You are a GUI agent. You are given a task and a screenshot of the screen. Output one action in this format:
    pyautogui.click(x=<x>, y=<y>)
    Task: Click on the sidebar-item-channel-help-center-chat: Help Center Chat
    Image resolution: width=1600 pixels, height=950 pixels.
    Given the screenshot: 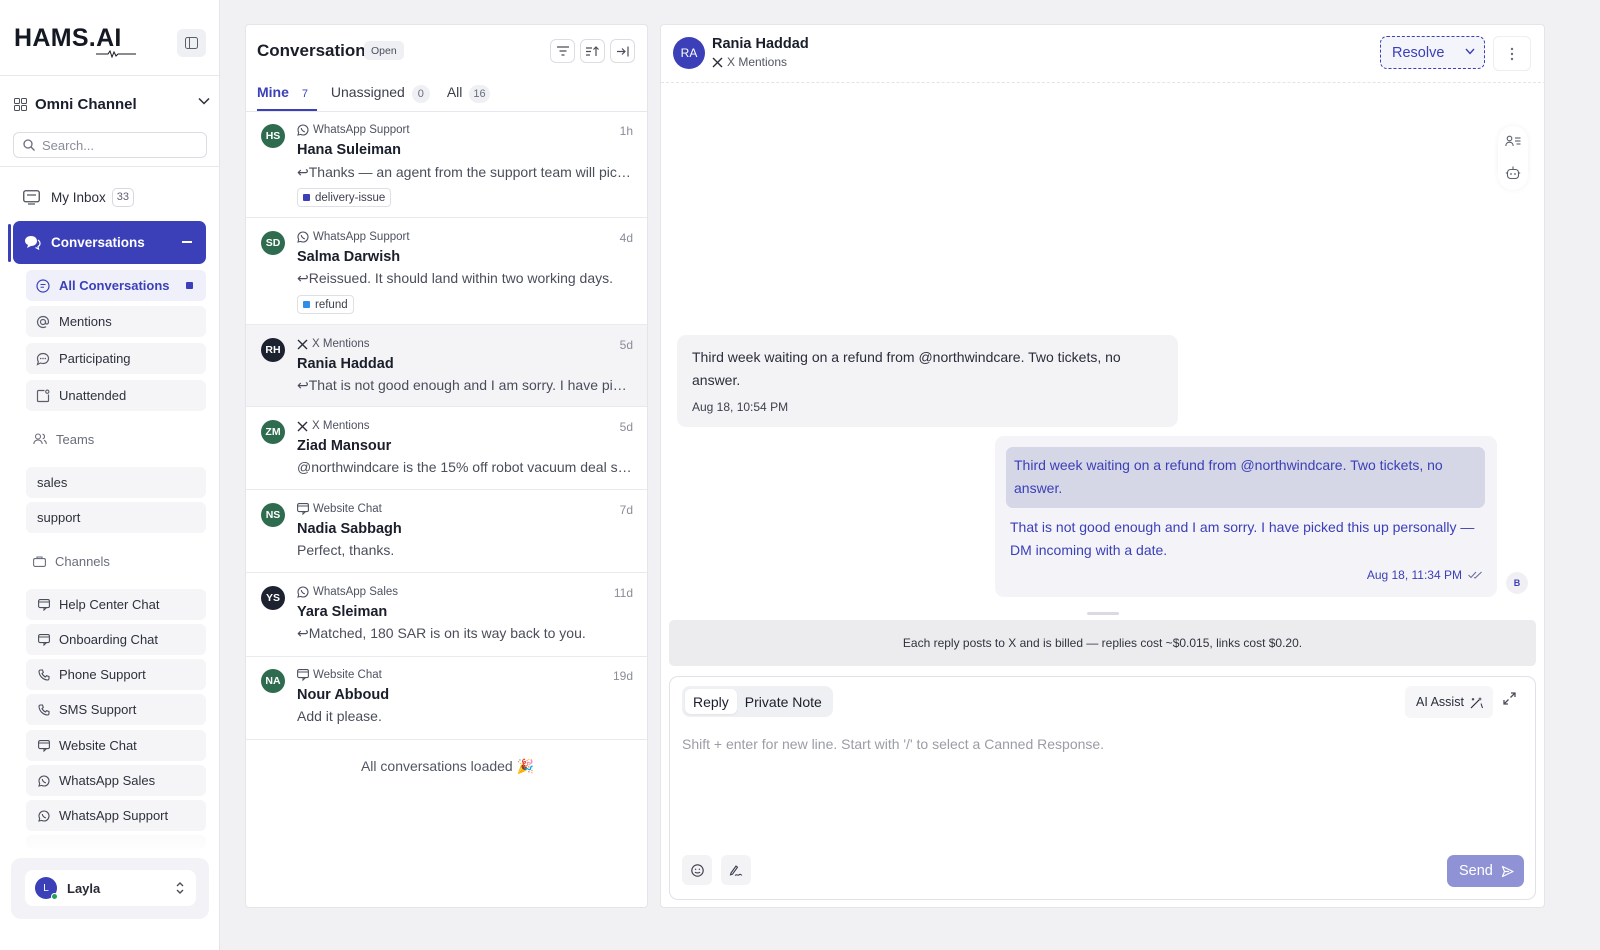 What is the action you would take?
    pyautogui.click(x=116, y=604)
    